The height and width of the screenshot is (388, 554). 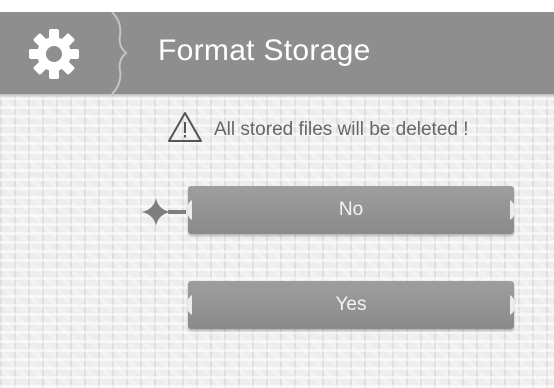 I want to click on header-divider, so click(x=119, y=53).